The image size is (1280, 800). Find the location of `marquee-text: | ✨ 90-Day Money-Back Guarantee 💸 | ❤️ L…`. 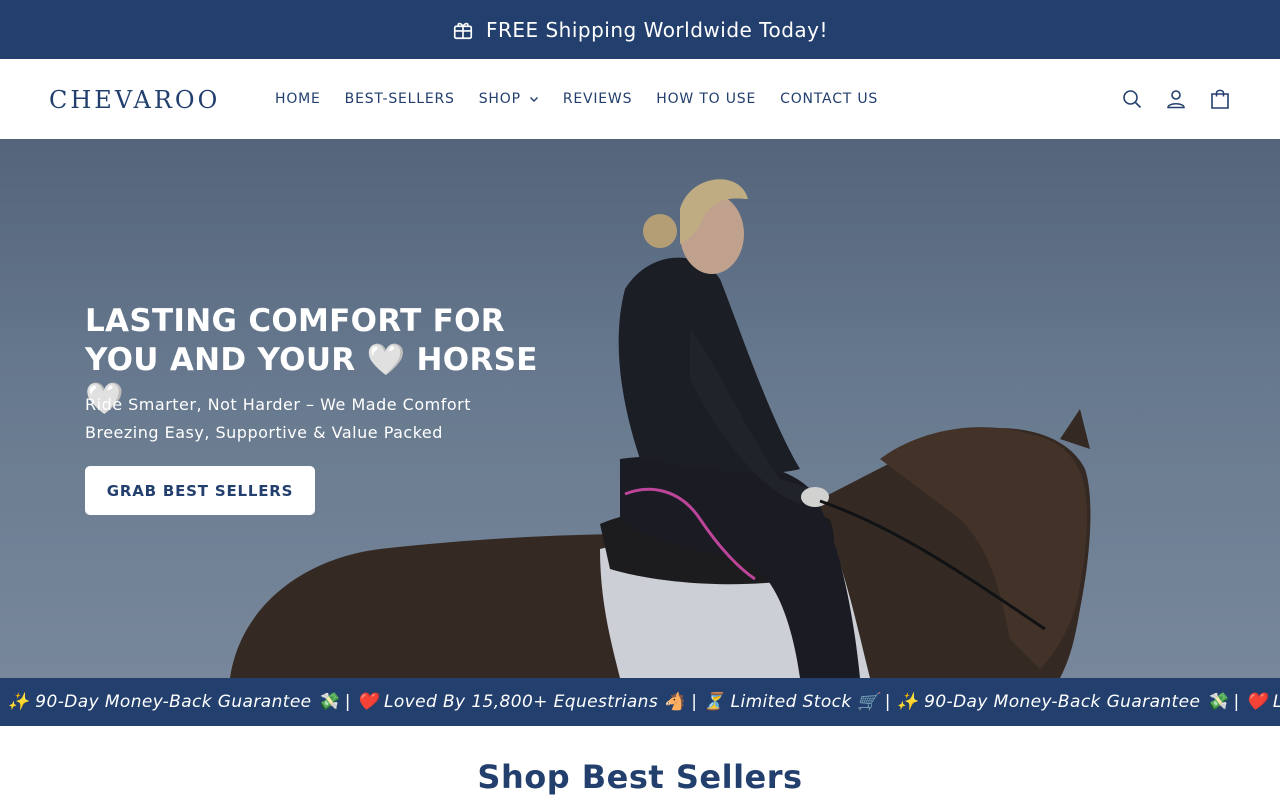

marquee-text: | ✨ 90-Day Money-Back Guarantee 💸 | ❤️ L… is located at coordinates (640, 702).